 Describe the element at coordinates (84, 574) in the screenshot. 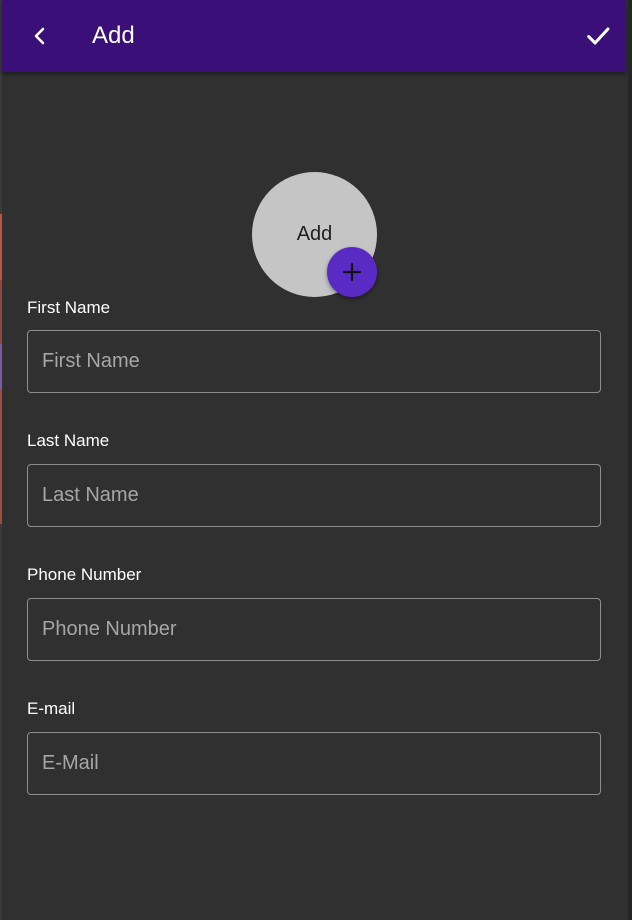

I see `phone-number-label: Phone Number` at that location.